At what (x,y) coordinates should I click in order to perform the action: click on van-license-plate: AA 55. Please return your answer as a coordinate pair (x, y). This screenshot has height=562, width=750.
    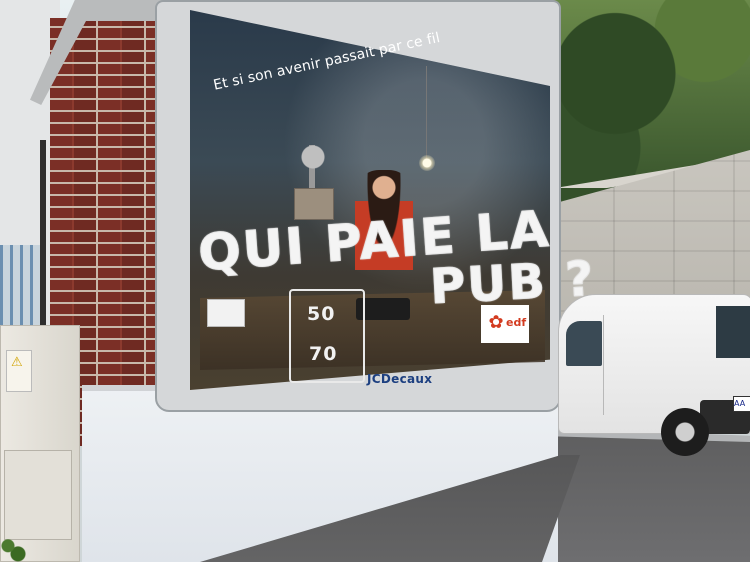
    Looking at the image, I should click on (741, 404).